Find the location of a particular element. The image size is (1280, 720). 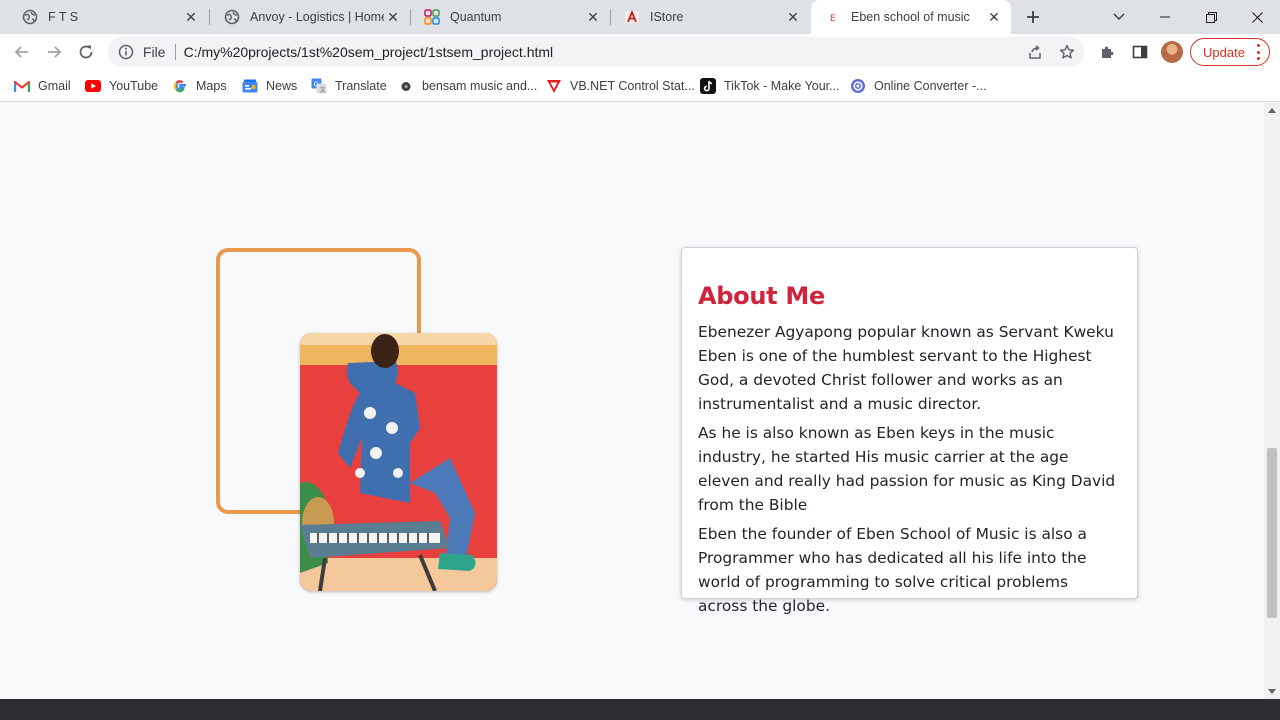

restore-button is located at coordinates (1211, 17).